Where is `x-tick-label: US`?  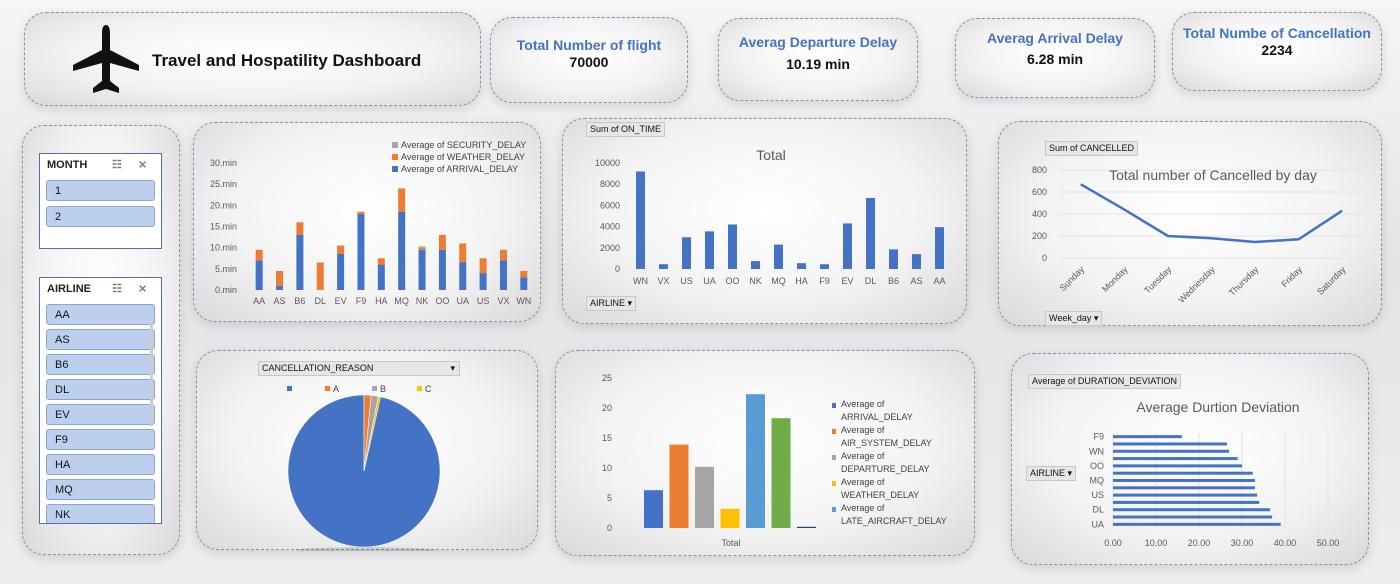 x-tick-label: US is located at coordinates (483, 301).